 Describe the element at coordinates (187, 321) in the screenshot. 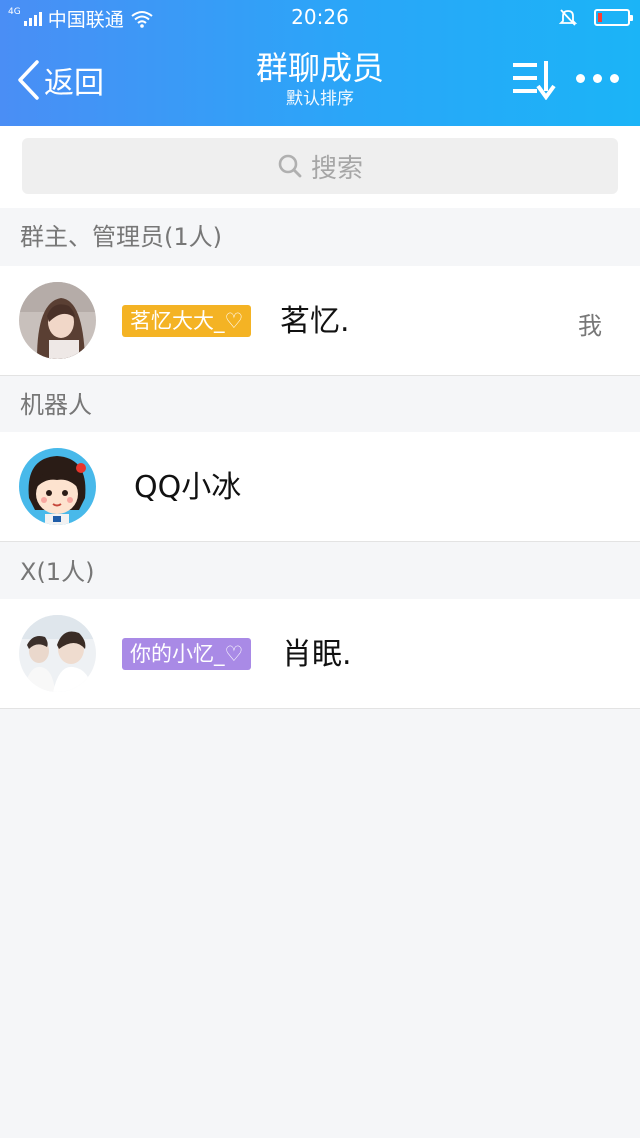

I see `member-title-tag: 茗忆大大_♡` at that location.